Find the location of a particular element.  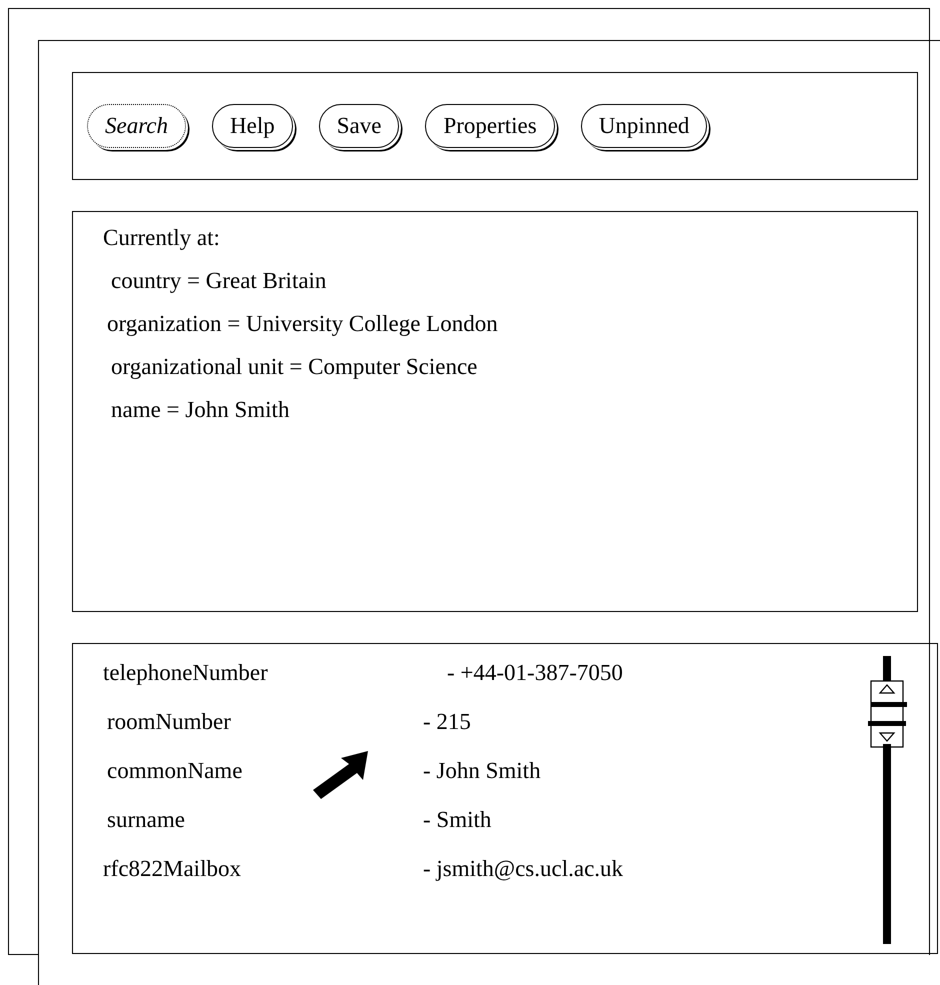

attribute-value: - +44-01-387-7050 is located at coordinates (534, 673).